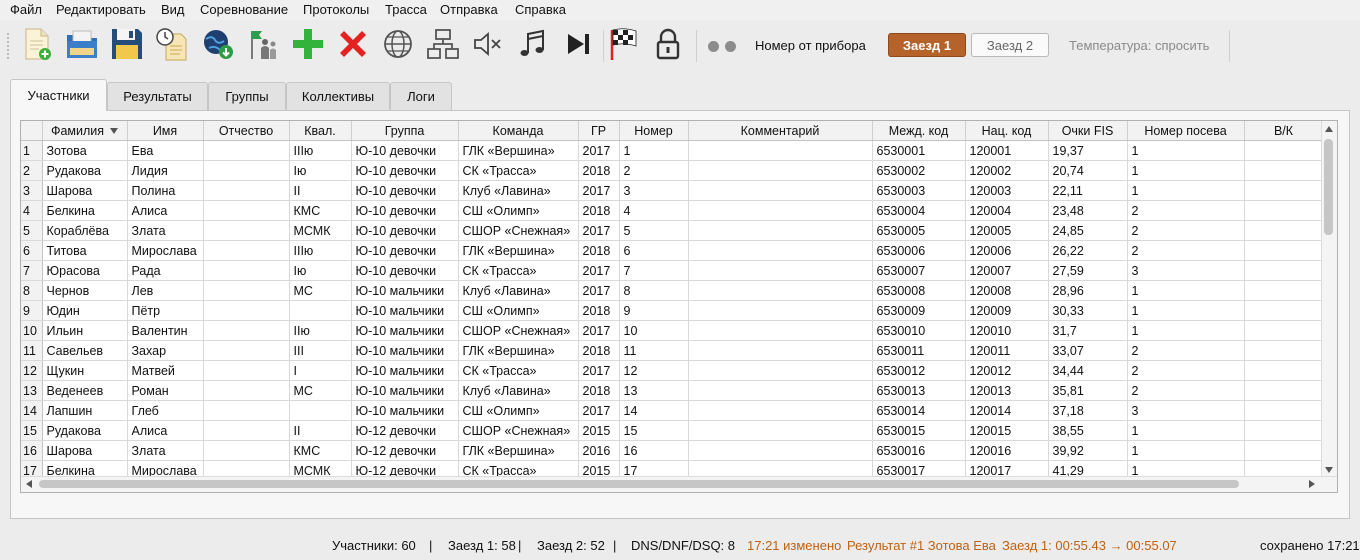 Image resolution: width=1360 pixels, height=560 pixels. What do you see at coordinates (1007, 330) in the screenshot?
I see `table-cell: 120010` at bounding box center [1007, 330].